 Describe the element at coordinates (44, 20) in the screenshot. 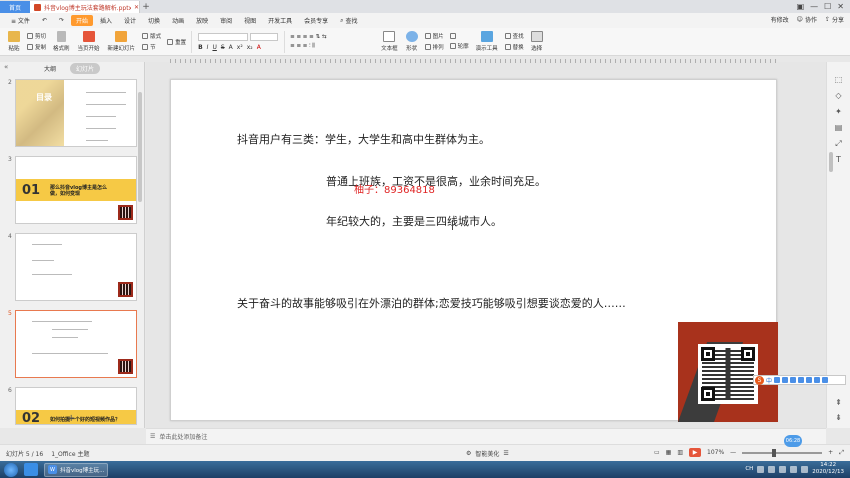

I see `undo-icon: ↶` at that location.